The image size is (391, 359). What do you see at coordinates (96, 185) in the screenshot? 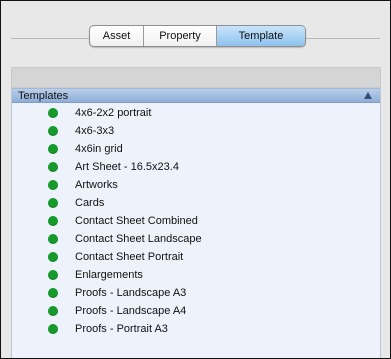
I see `list-item-label: Artworks` at bounding box center [96, 185].